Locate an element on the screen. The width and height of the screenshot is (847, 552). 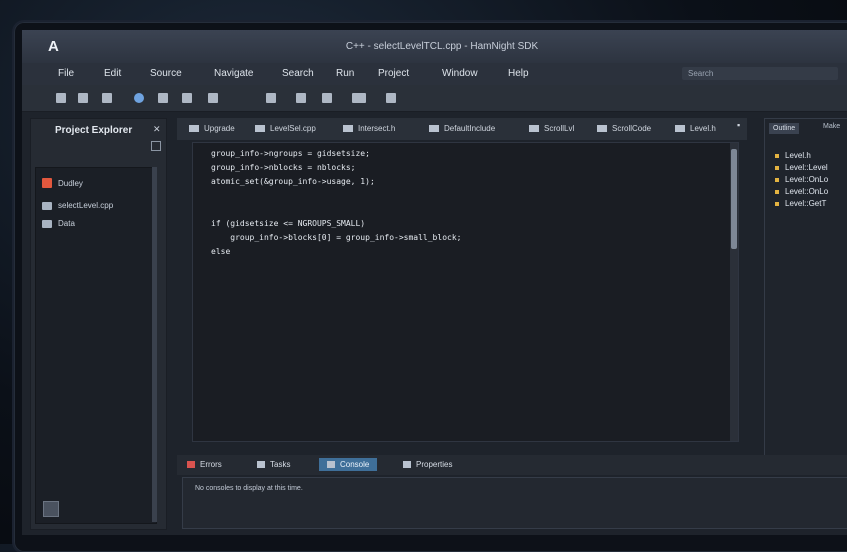
search-input: Search is located at coordinates (760, 73).